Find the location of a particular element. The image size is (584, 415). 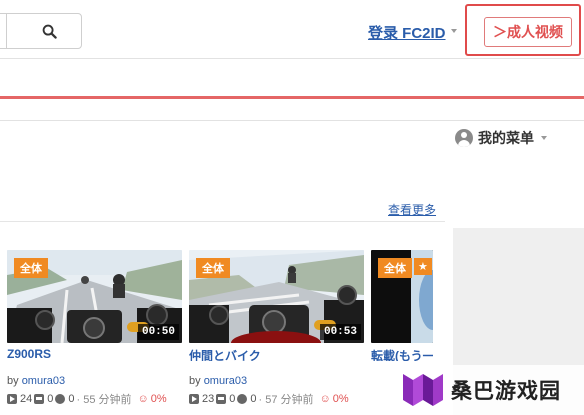

search-button is located at coordinates (49, 31).